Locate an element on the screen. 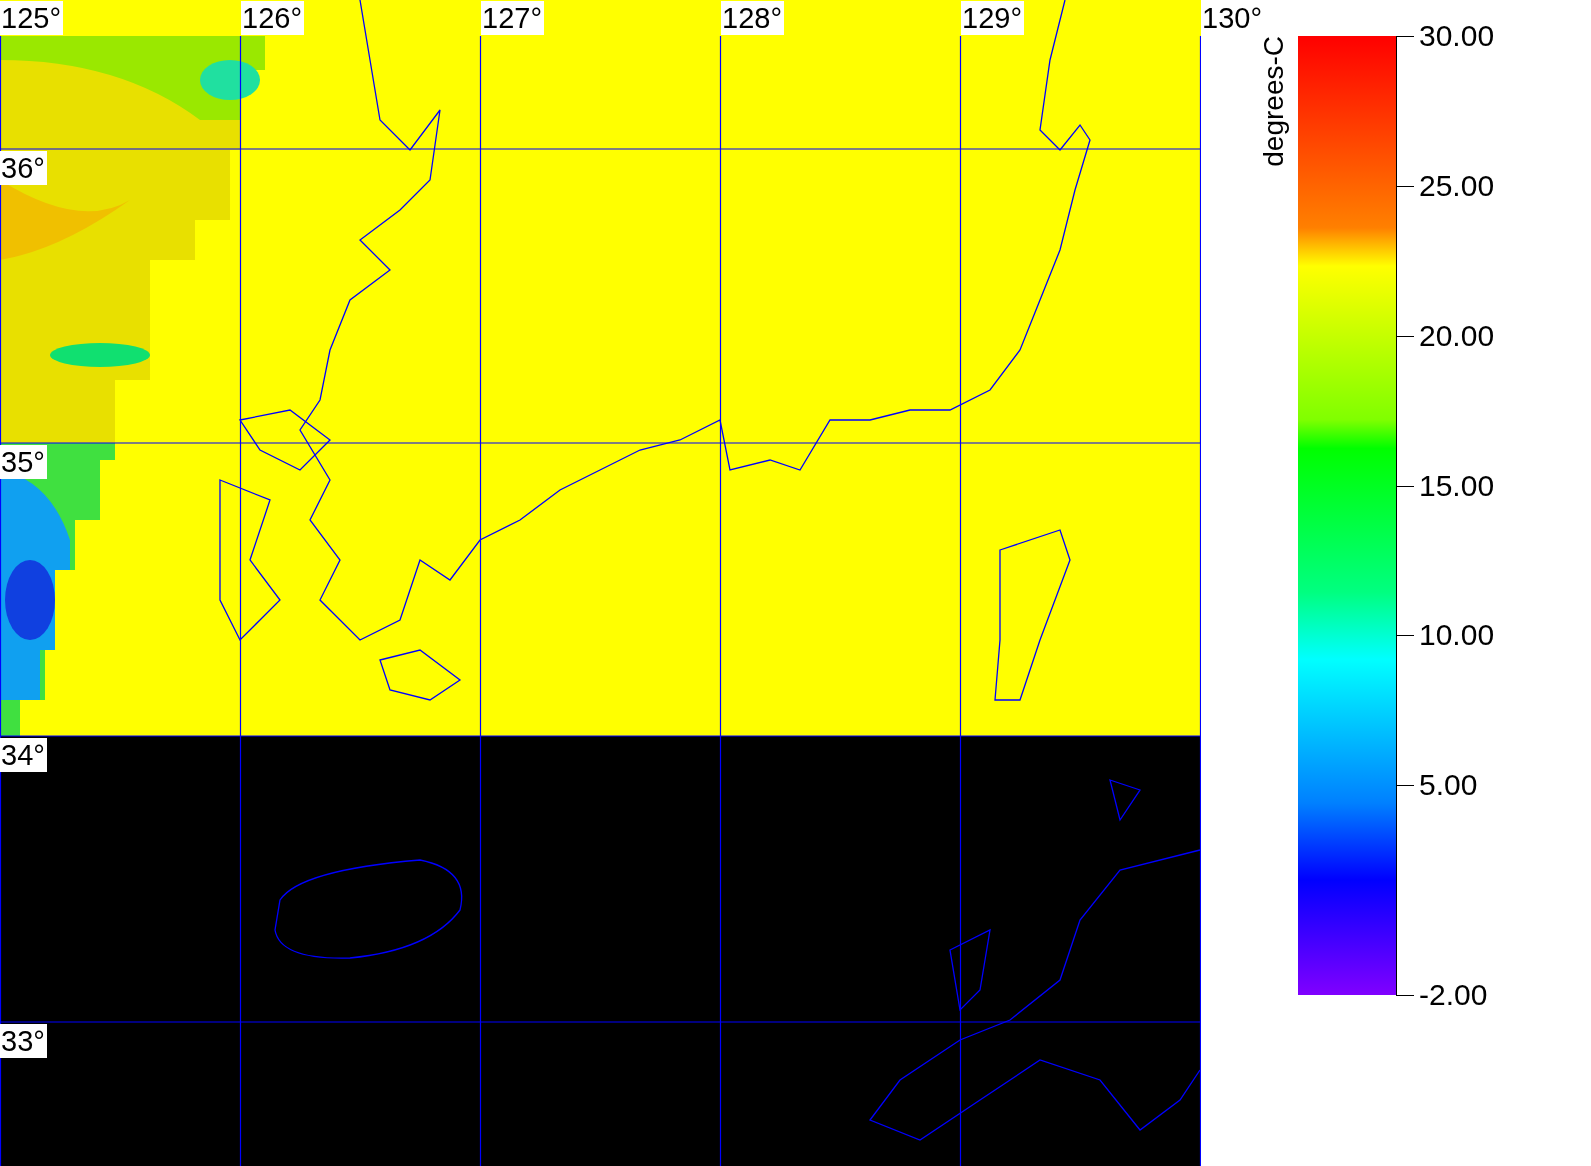 The image size is (1591, 1166). colorbar-tick-label: 20.00 is located at coordinates (1457, 335).